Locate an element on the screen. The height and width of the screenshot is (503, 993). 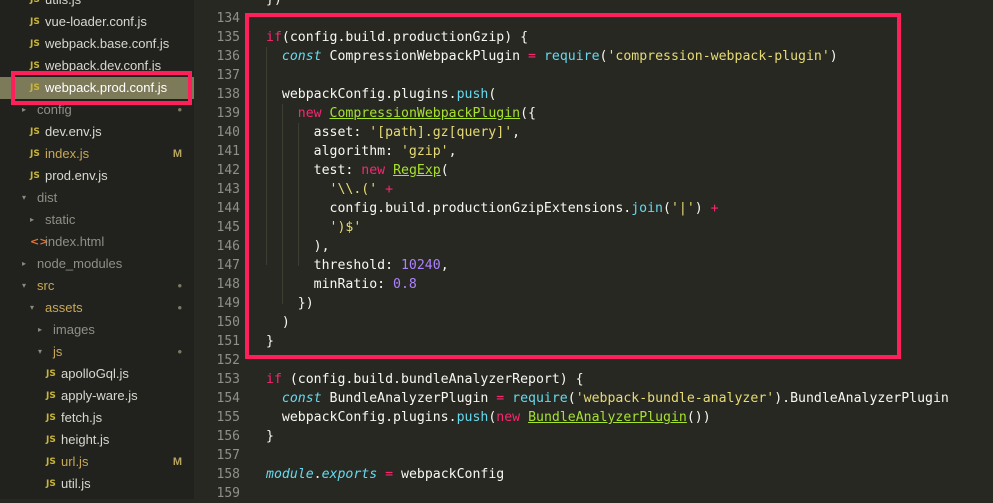
sidebar-item: JS fetch.js is located at coordinates (97, 418).